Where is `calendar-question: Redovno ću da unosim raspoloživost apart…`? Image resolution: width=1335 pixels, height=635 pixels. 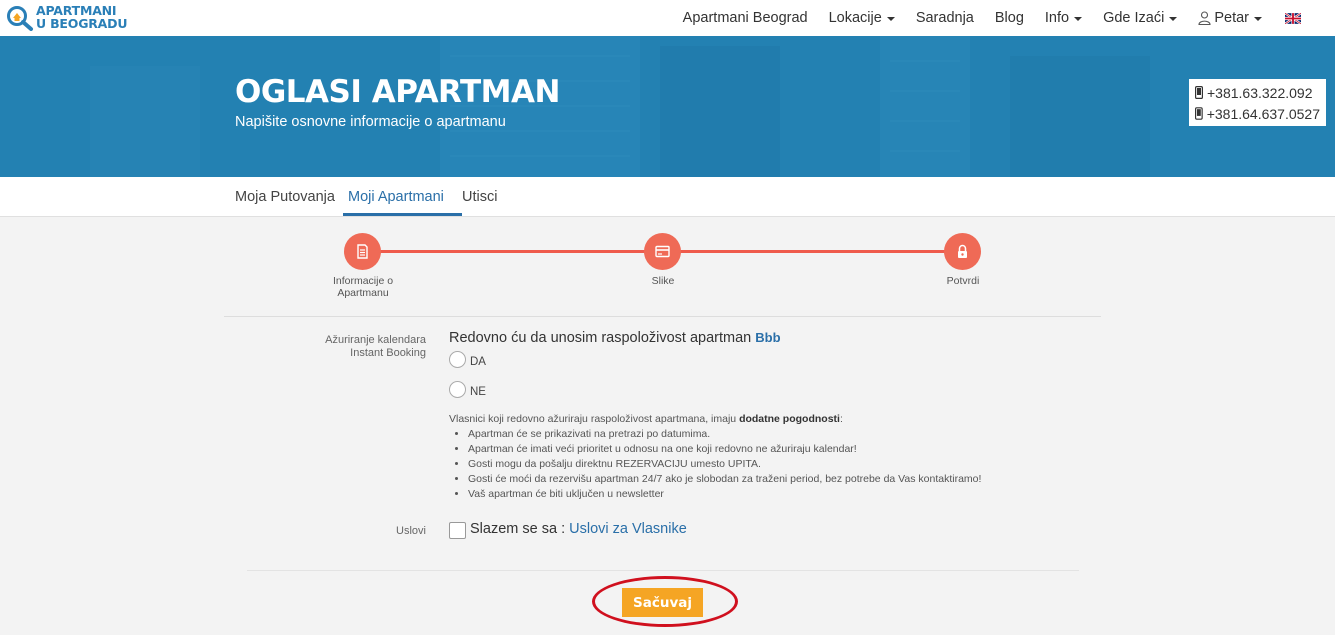 calendar-question: Redovno ću da unosim raspoloživost apart… is located at coordinates (615, 338).